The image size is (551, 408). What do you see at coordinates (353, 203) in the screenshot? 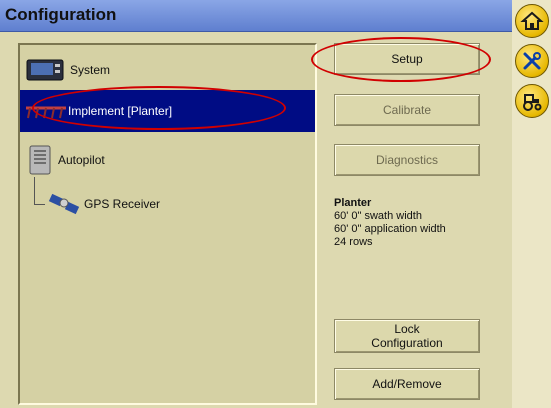
I see `implement-name: Planter` at bounding box center [353, 203].